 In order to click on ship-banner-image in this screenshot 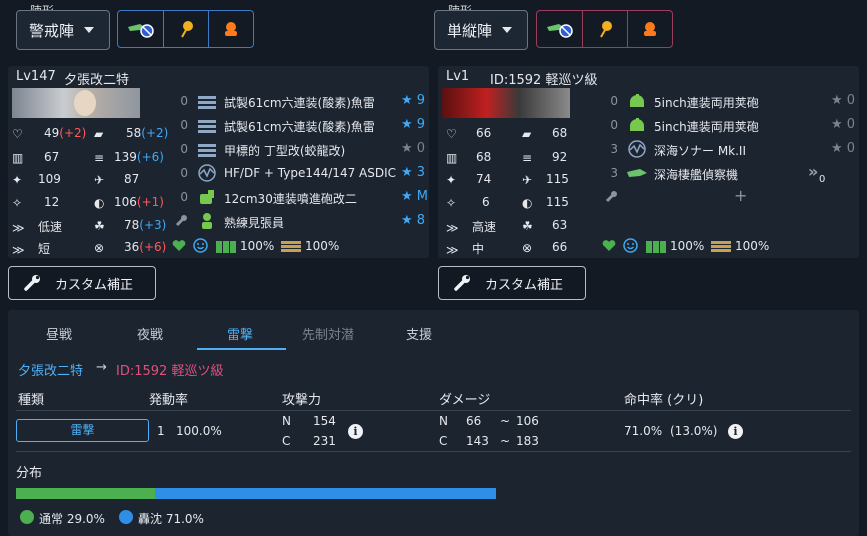, I will do `click(76, 103)`.